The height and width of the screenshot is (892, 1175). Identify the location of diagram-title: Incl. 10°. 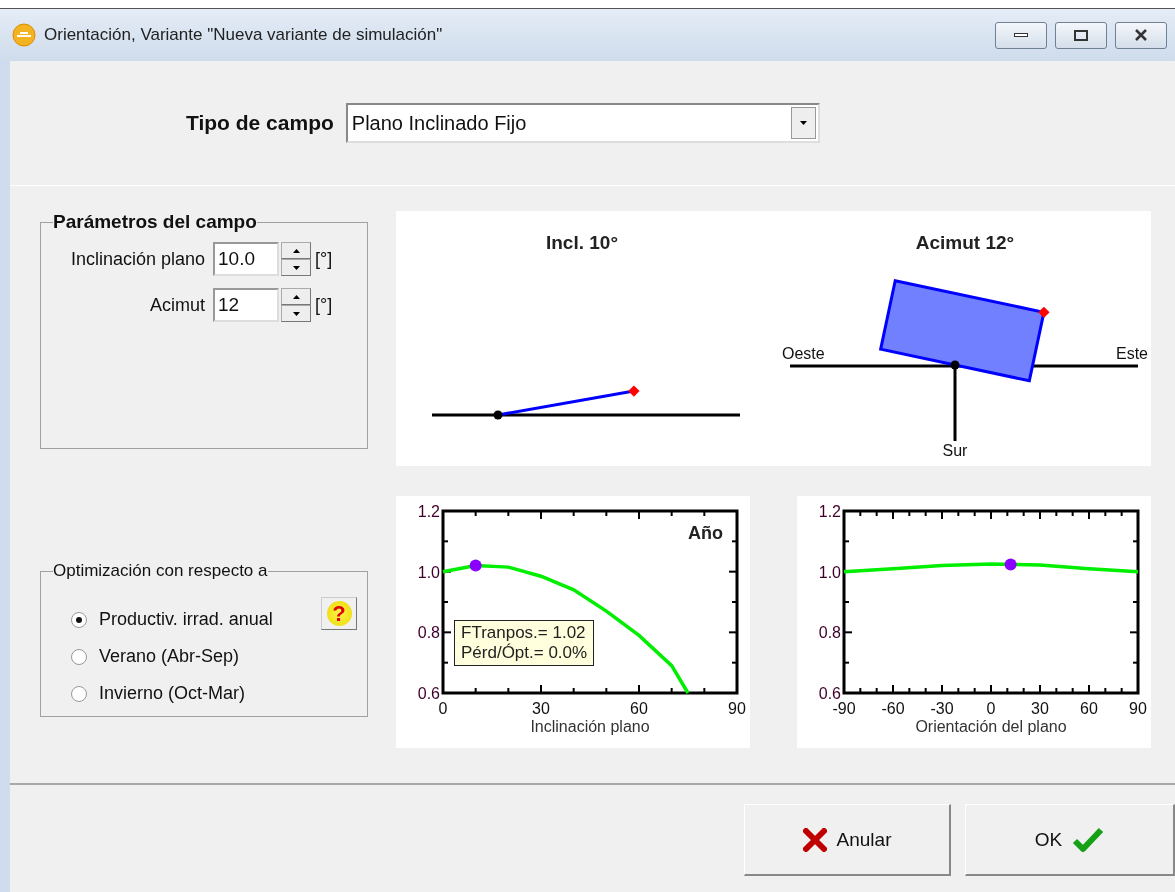
(582, 242).